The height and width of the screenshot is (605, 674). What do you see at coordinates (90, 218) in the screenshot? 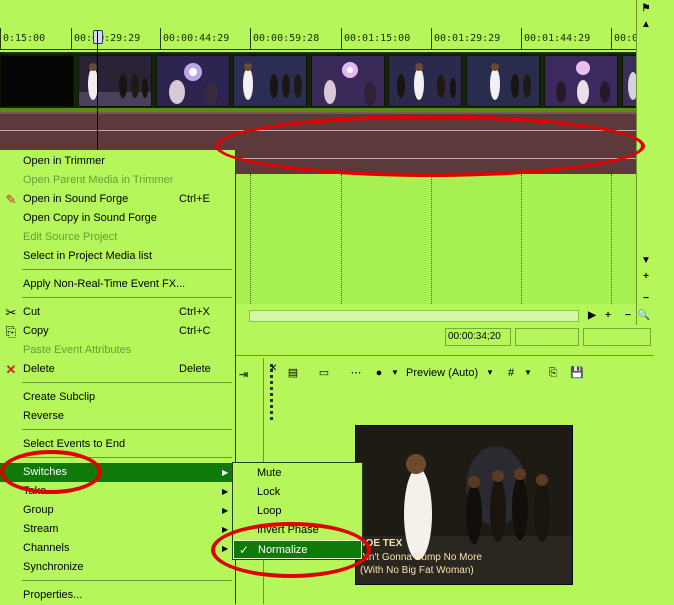
I see `menu-item-label: Open Copy in Sound Forge` at bounding box center [90, 218].